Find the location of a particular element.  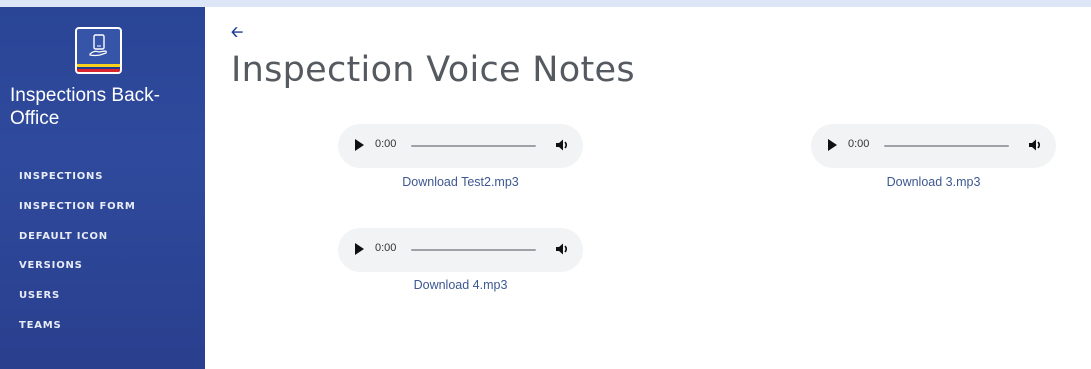

arrow-left-icon: 🡠 is located at coordinates (237, 32).